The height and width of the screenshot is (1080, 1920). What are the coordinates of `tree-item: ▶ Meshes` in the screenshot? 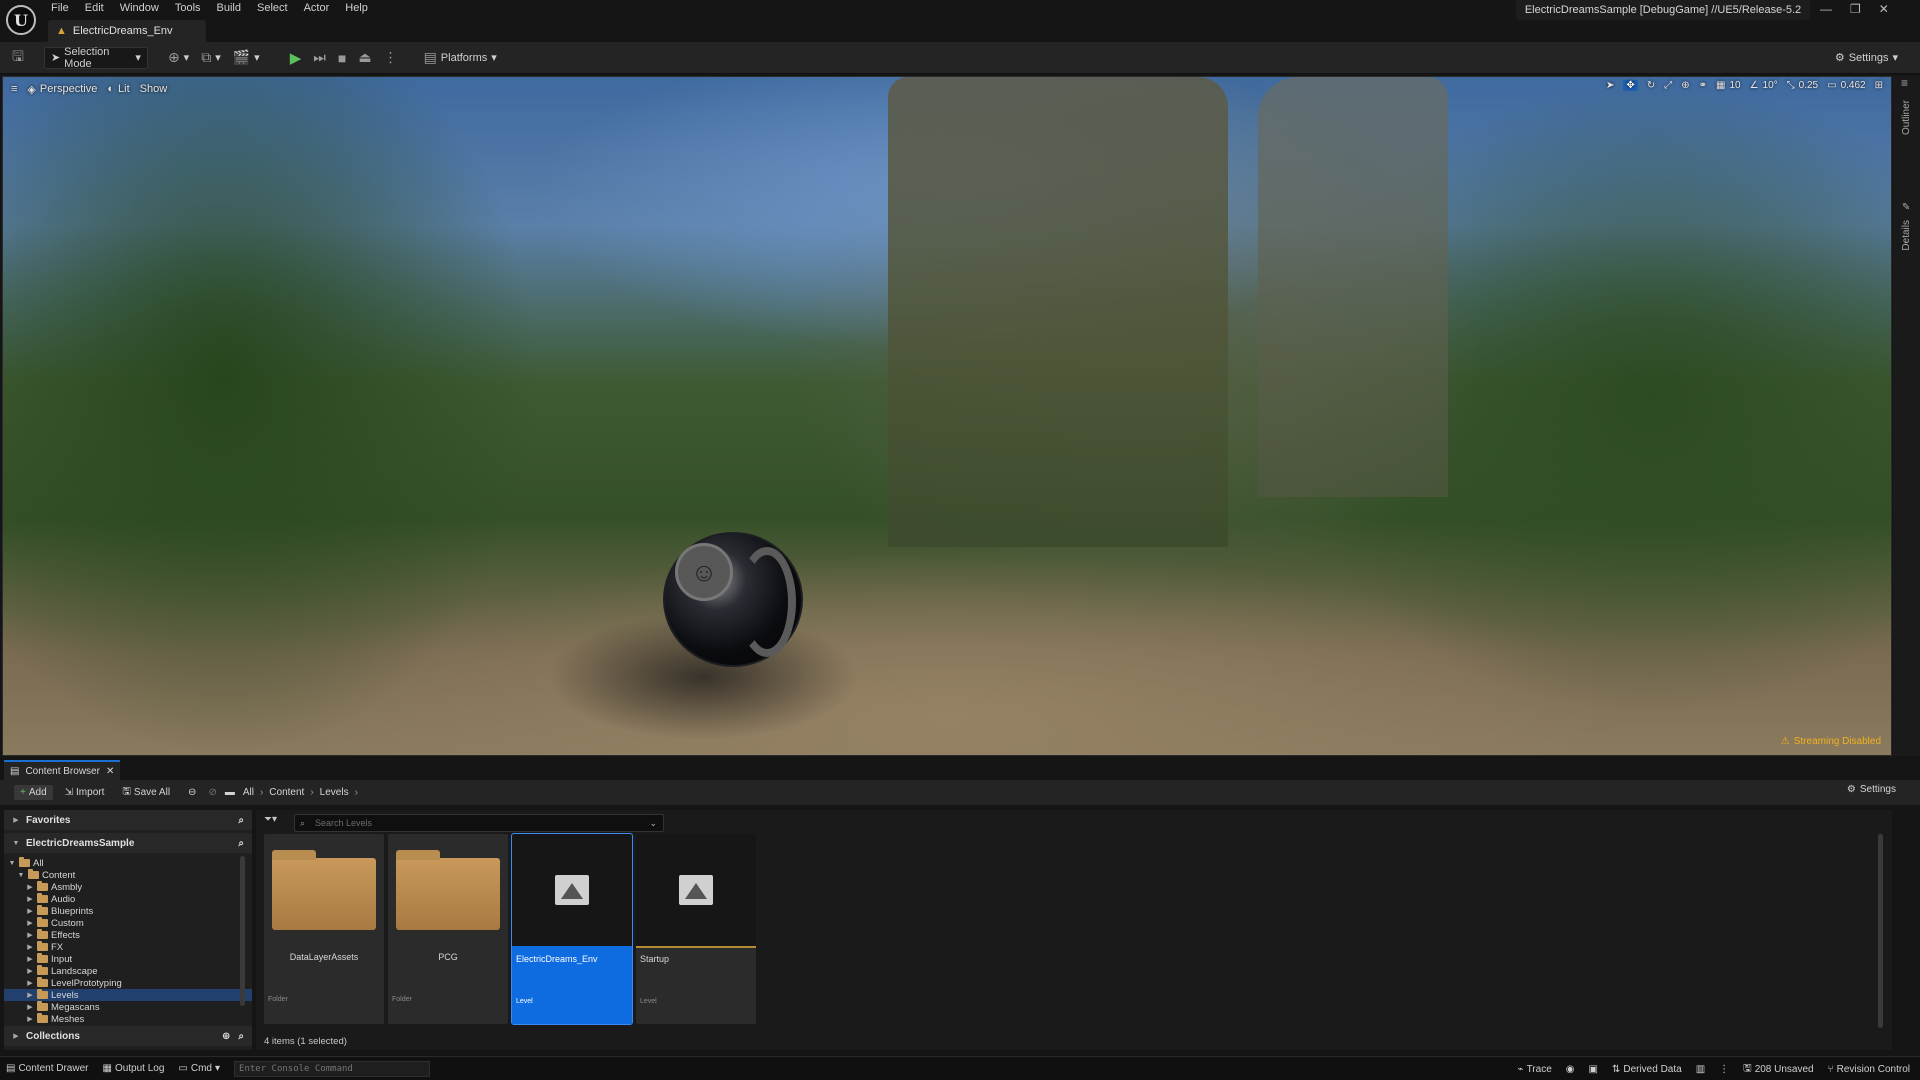 It's located at (128, 1019).